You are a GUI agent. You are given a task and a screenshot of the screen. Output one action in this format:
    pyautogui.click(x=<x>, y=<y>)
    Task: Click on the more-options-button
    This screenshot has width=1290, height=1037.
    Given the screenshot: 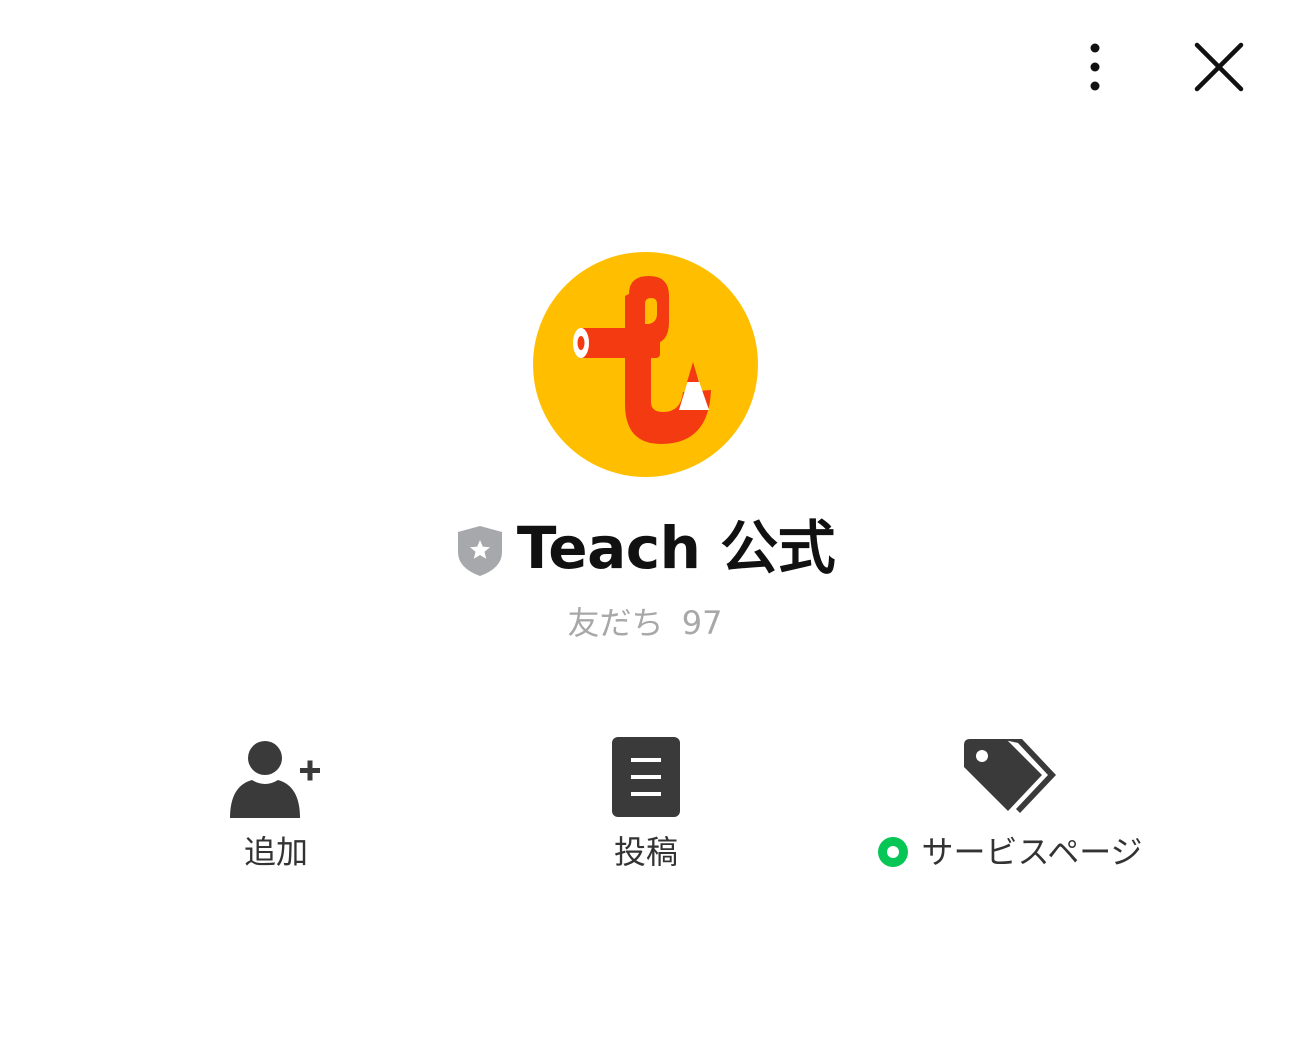 What is the action you would take?
    pyautogui.click(x=1096, y=68)
    